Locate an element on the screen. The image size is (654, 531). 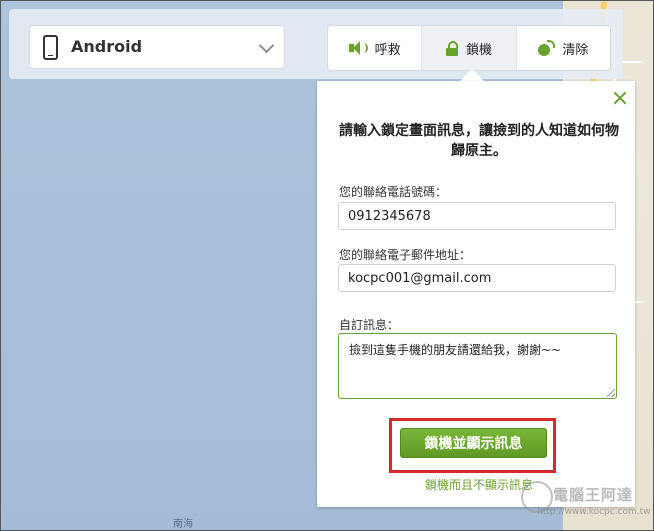
watermark-title: 電腦王阿達 is located at coordinates (593, 495).